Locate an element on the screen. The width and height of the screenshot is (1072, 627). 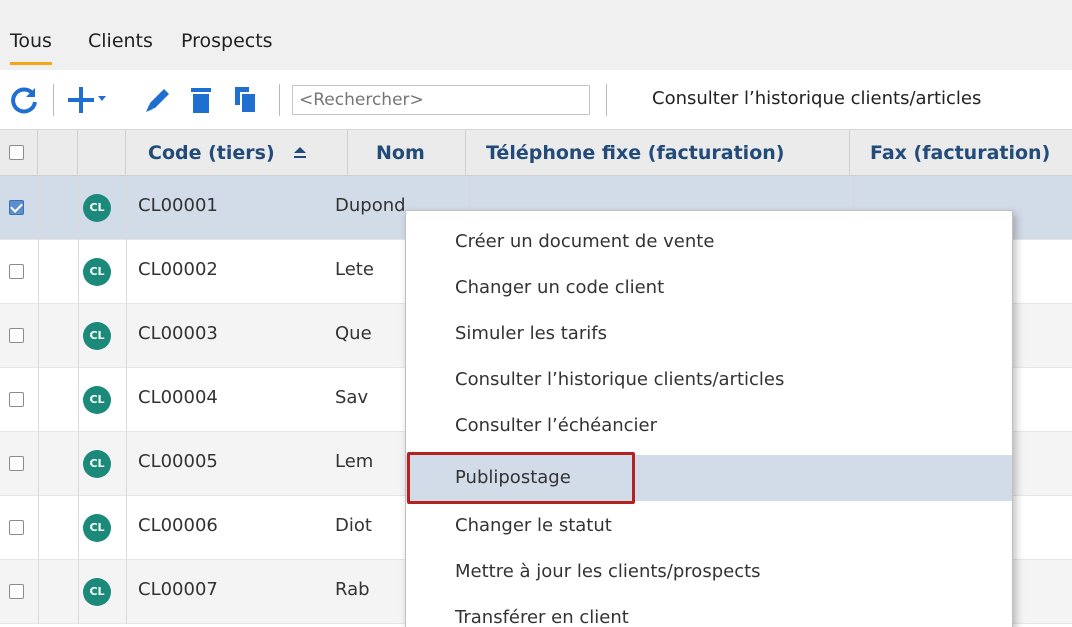
tab-bar: Tous Clients Prospects is located at coordinates (536, 35).